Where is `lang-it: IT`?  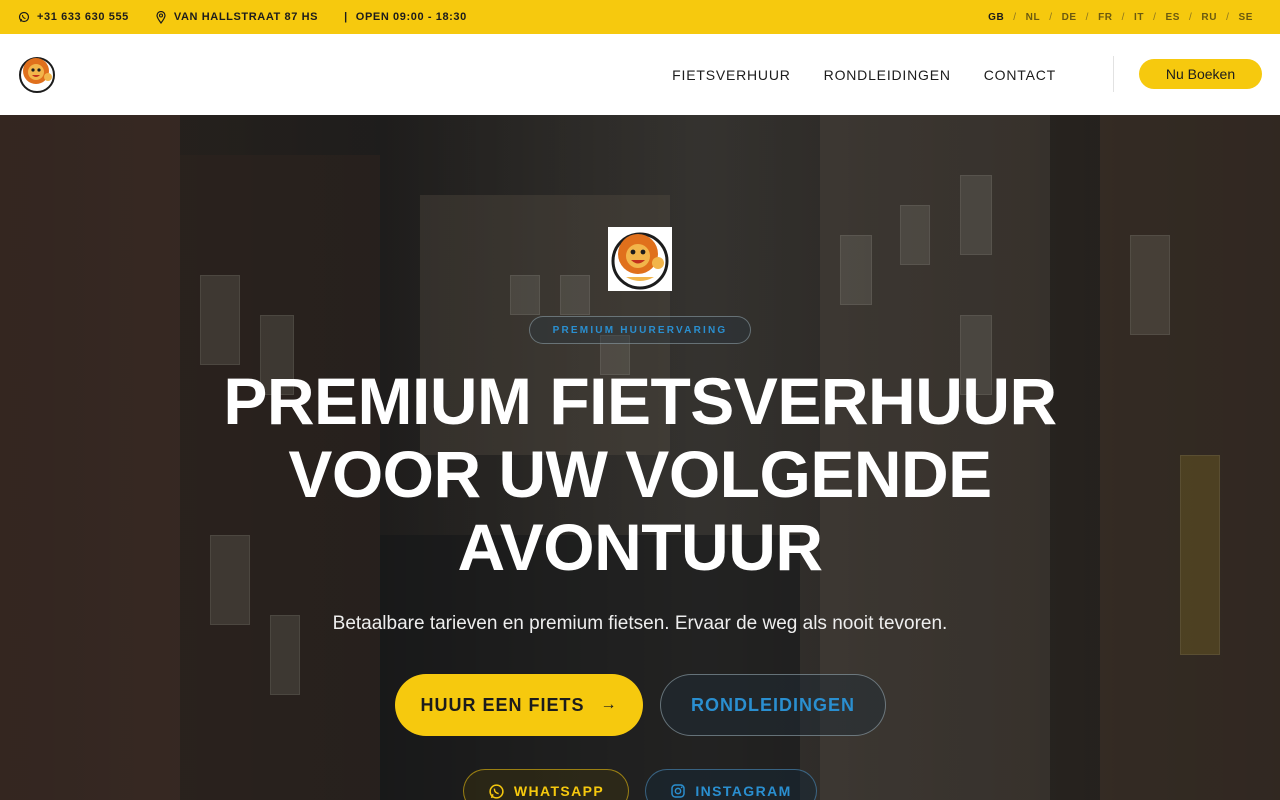 lang-it: IT is located at coordinates (1139, 17).